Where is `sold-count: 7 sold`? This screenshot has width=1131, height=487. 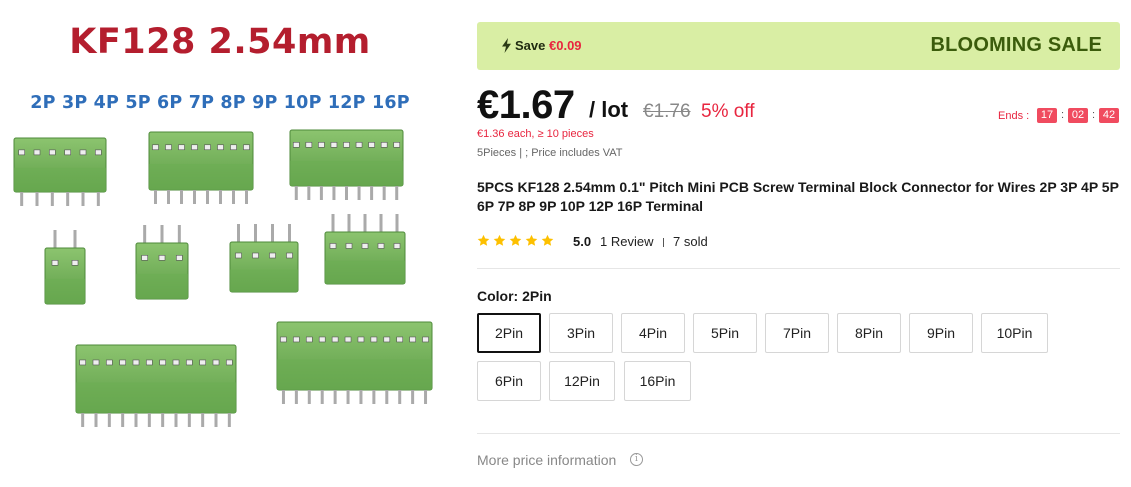 sold-count: 7 sold is located at coordinates (690, 241).